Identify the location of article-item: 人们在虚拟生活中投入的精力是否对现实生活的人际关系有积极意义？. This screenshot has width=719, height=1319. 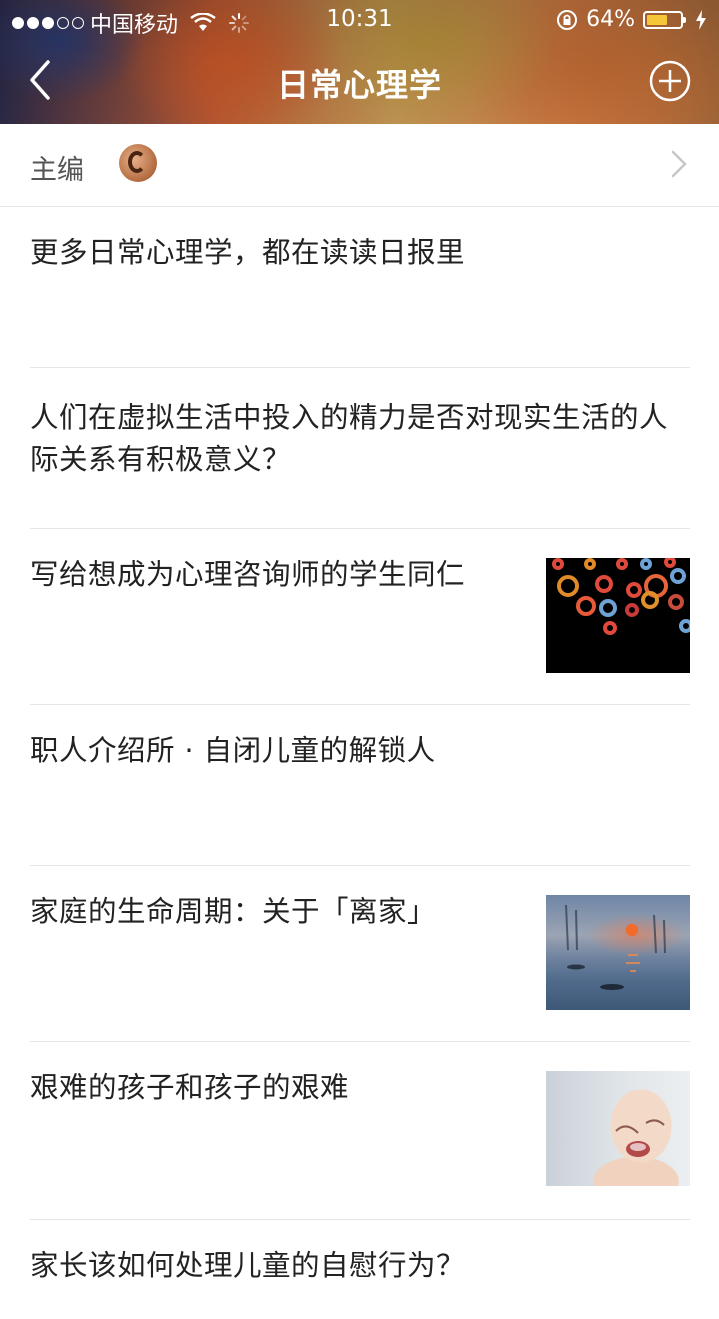
(360, 448).